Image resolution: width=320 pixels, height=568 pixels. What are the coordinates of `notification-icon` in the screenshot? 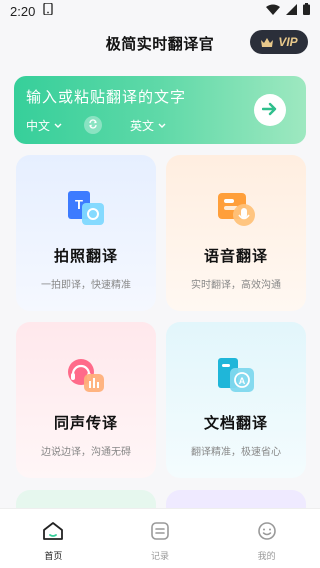 It's located at (48, 10).